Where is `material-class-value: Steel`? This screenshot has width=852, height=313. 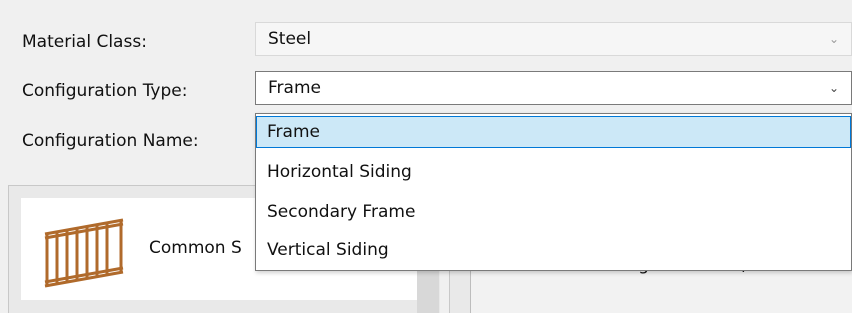
material-class-value: Steel is located at coordinates (290, 39).